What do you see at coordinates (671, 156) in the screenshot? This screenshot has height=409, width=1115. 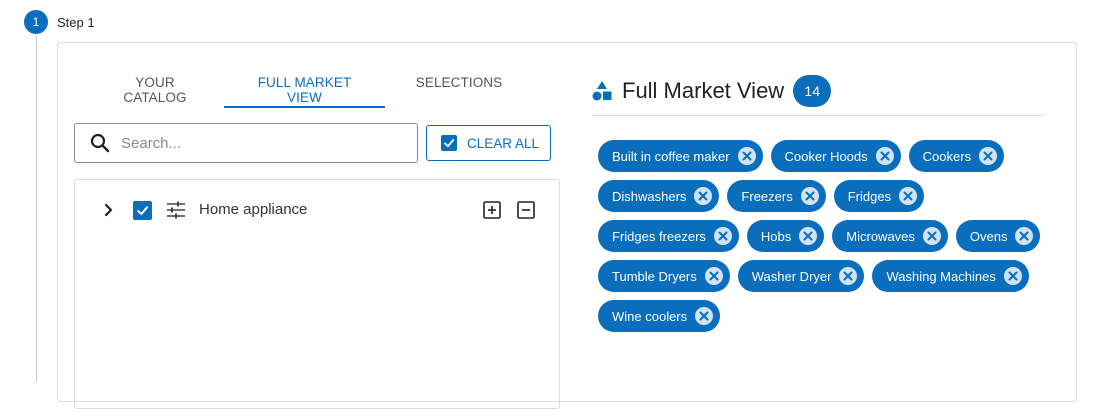 I see `chip-label: Built in coffee maker` at bounding box center [671, 156].